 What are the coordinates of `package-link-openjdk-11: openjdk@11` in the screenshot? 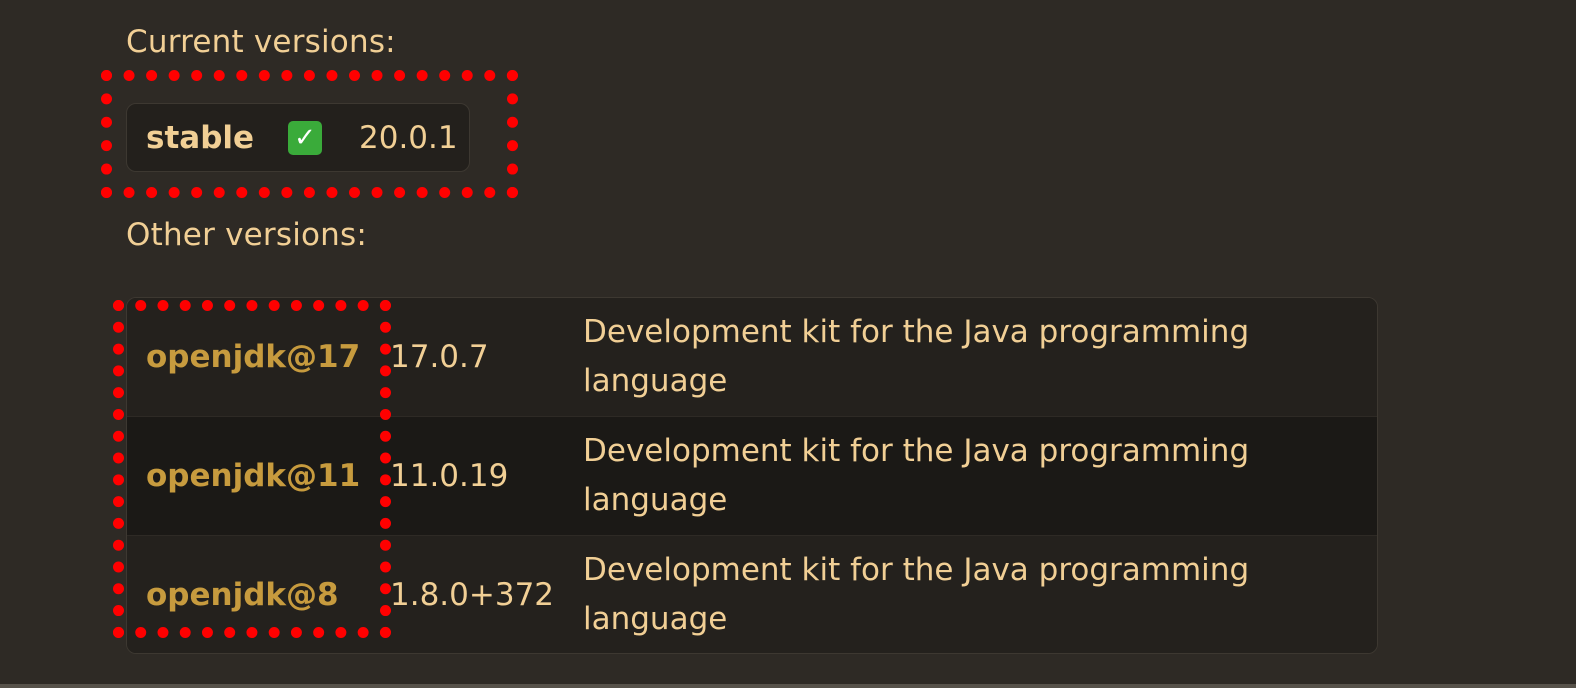 It's located at (253, 476).